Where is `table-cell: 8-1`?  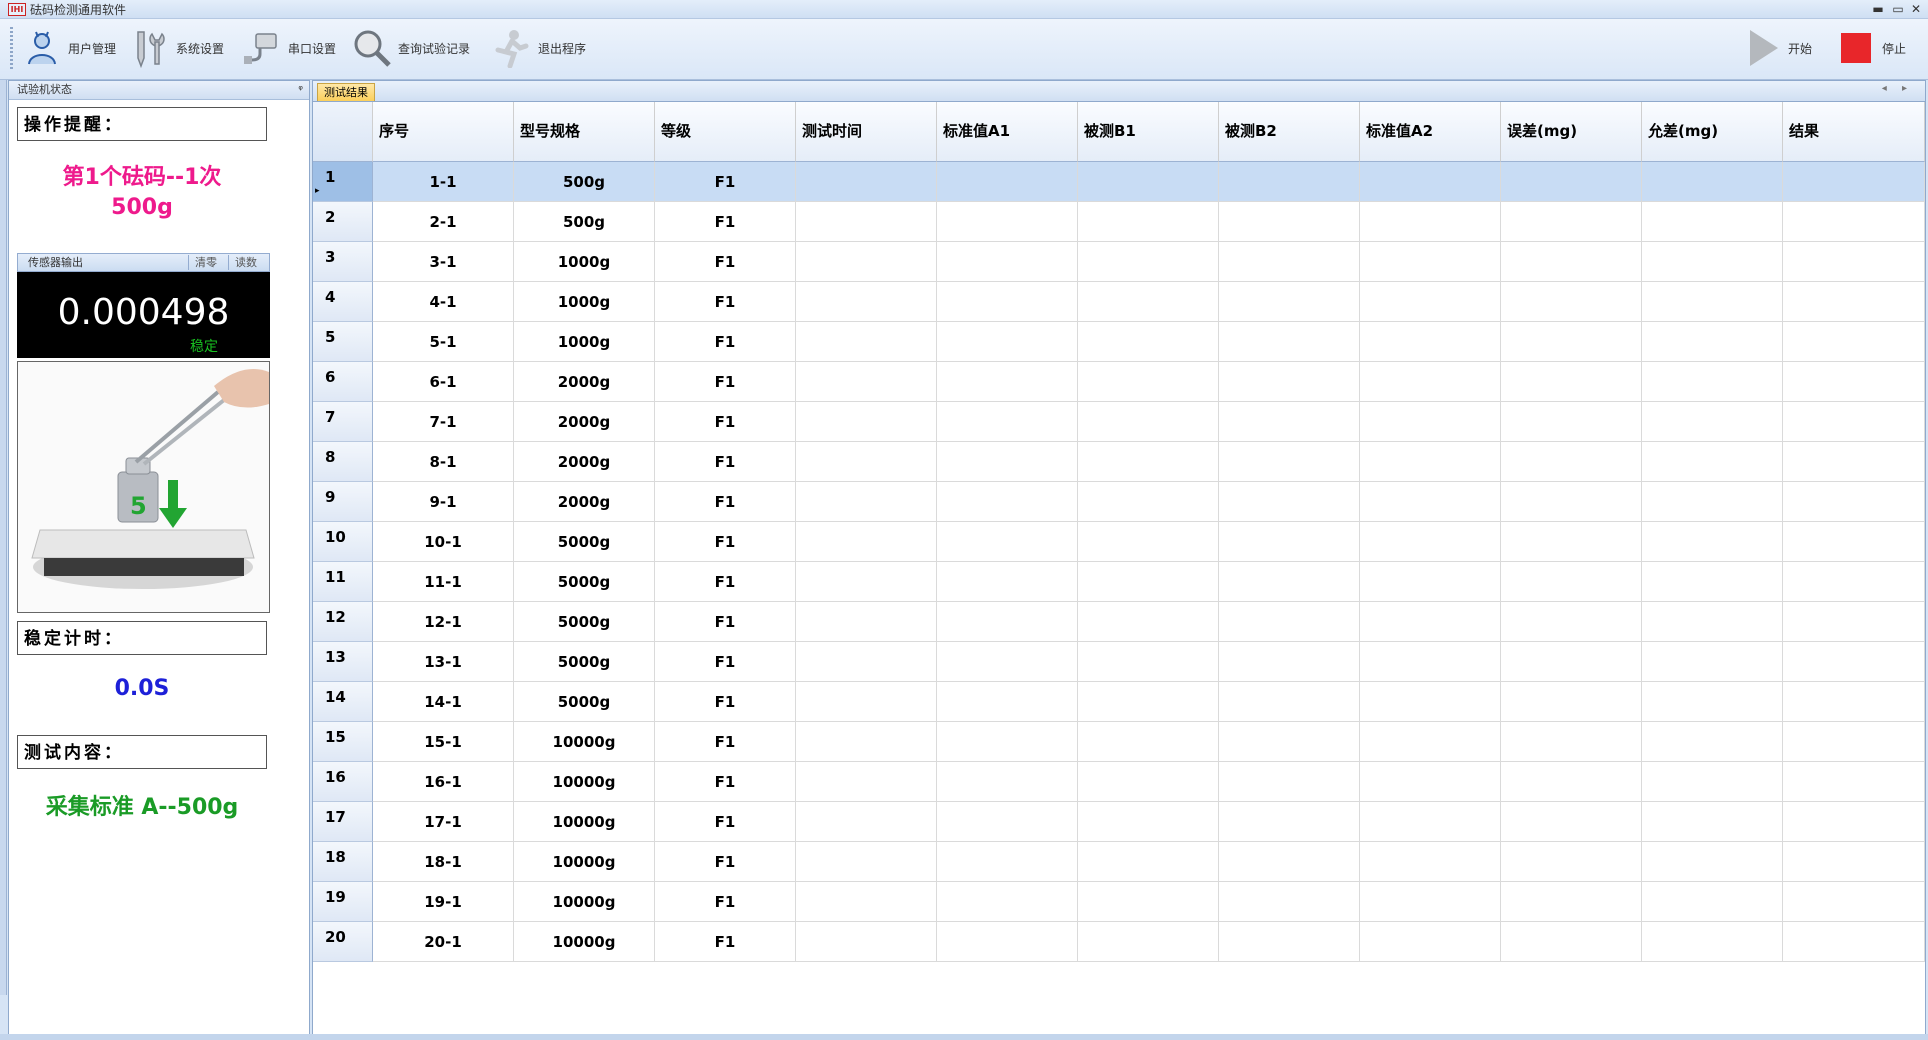 table-cell: 8-1 is located at coordinates (443, 462).